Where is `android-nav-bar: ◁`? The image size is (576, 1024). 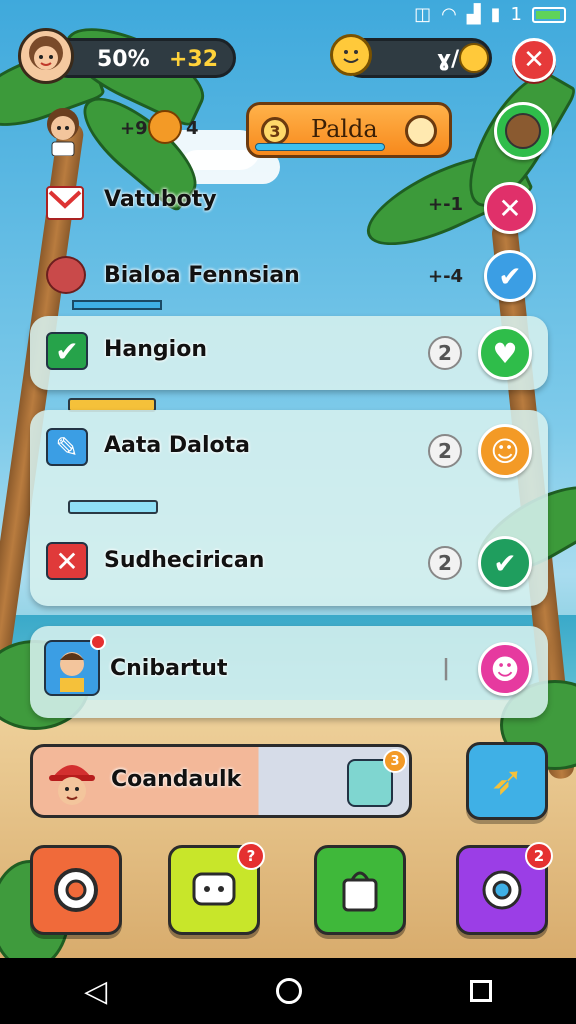 android-nav-bar: ◁ is located at coordinates (288, 991).